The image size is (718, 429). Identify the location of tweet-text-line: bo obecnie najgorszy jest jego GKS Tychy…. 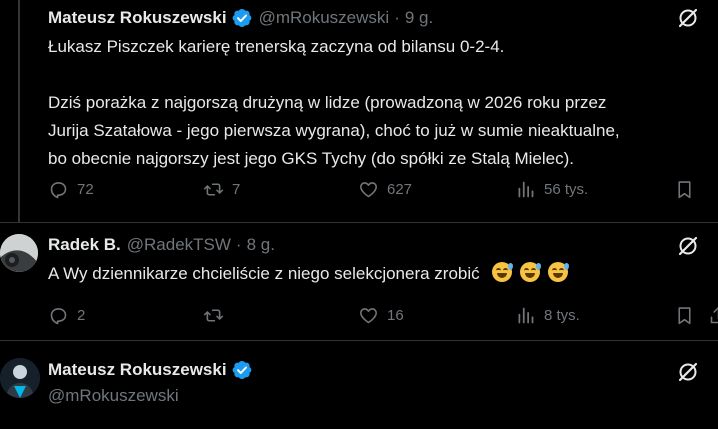
(311, 158).